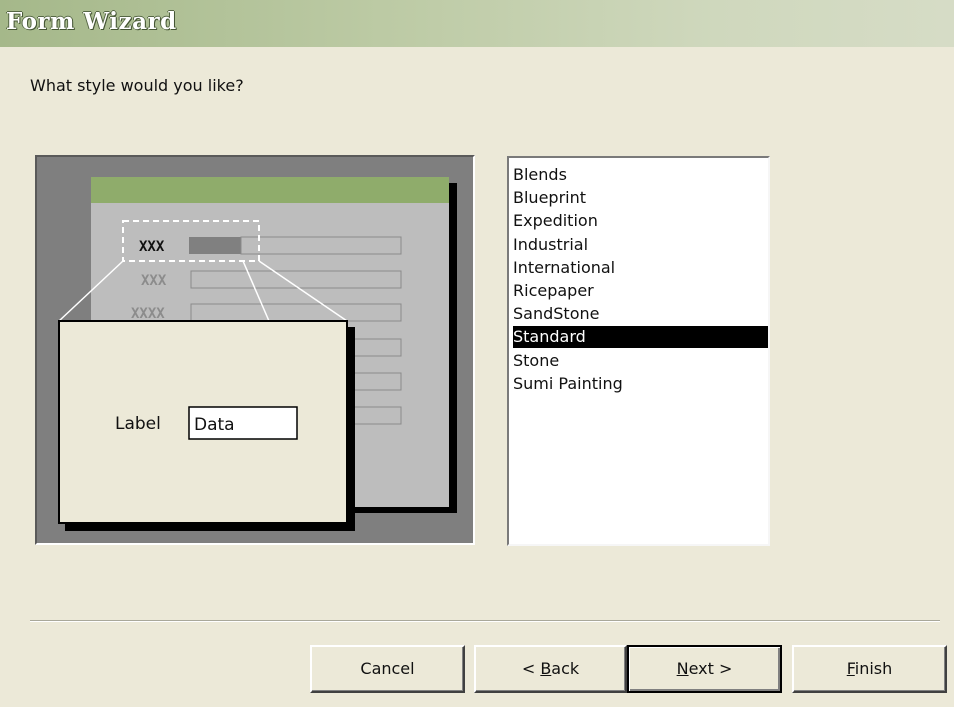  Describe the element at coordinates (138, 424) in the screenshot. I see `zoom-label-text: Label` at that location.